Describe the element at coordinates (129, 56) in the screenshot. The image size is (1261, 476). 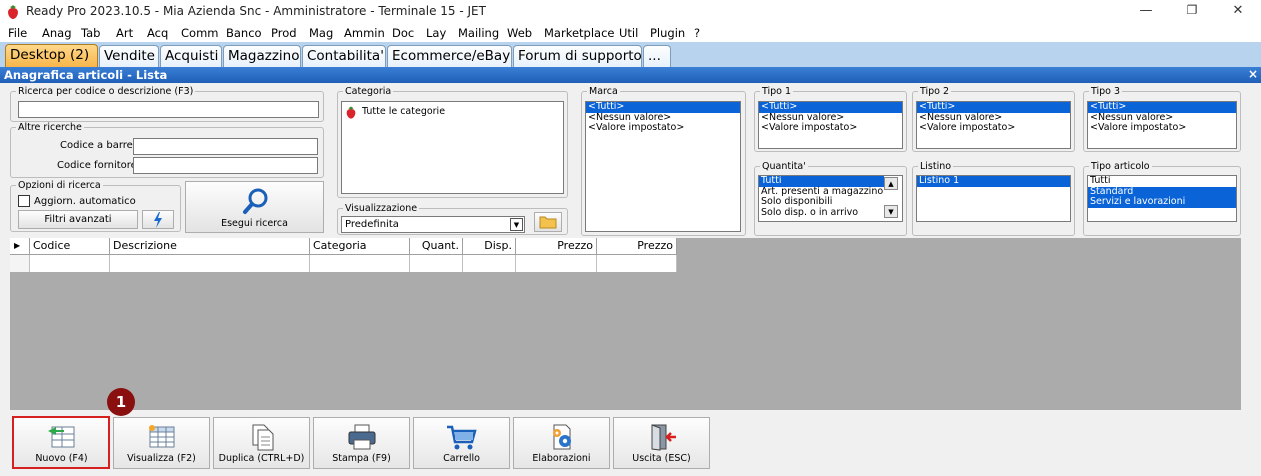
I see `tab-vendite: Vendite` at that location.